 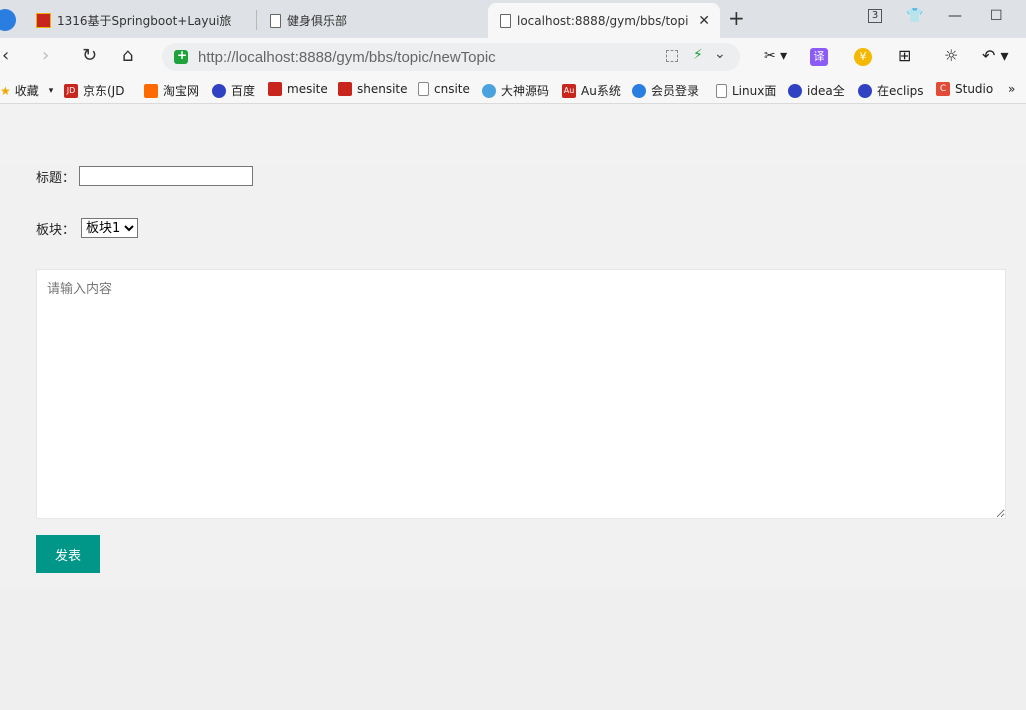 I want to click on mesite-favicon-icon, so click(x=275, y=89).